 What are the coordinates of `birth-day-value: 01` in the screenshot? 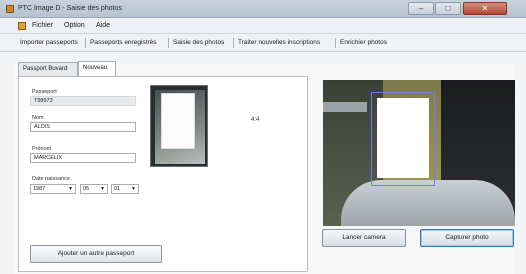 It's located at (117, 189).